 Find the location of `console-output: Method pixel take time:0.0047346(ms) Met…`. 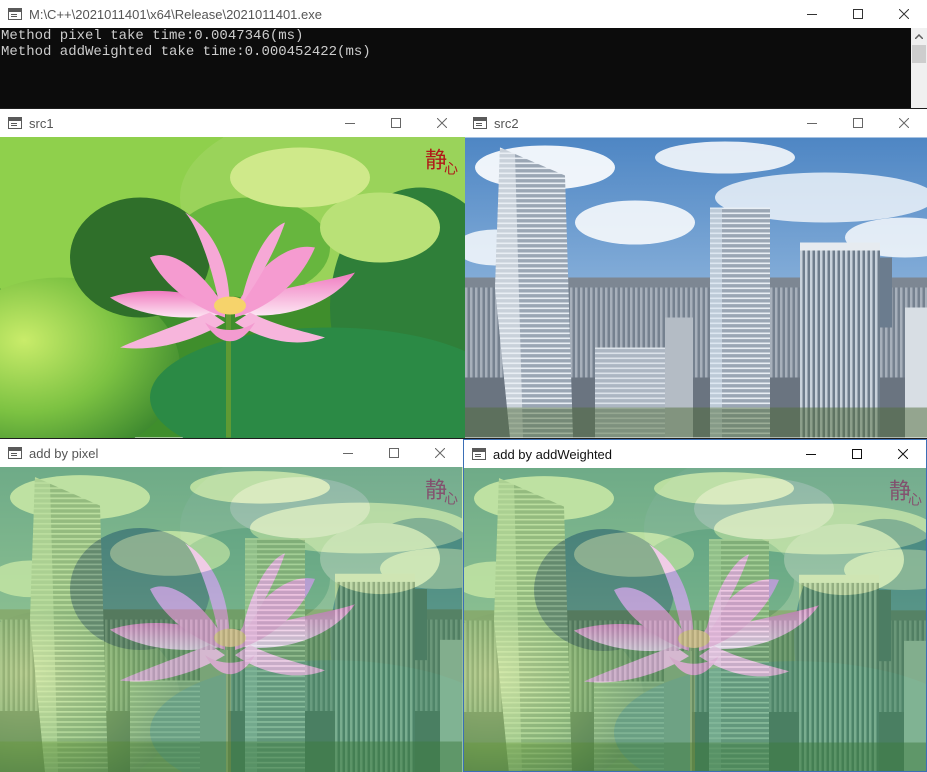

console-output: Method pixel take time:0.0047346(ms) Met… is located at coordinates (455, 68).